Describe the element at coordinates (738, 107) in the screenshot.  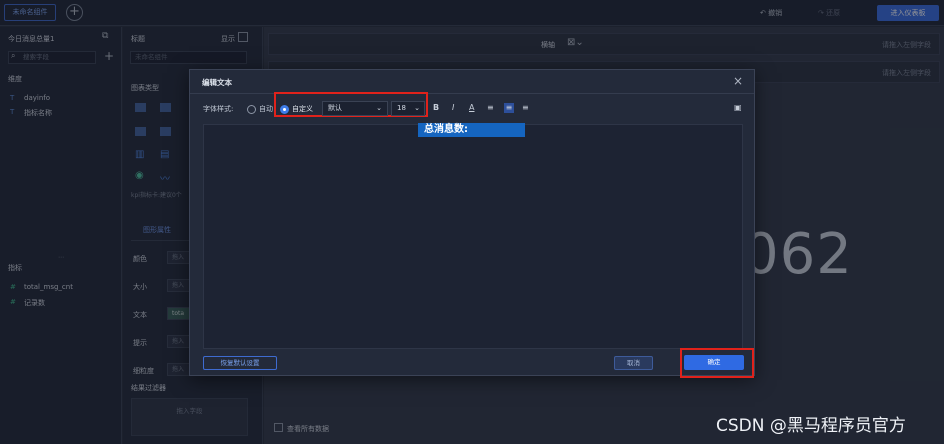
I see `insert-field-icon: ▣` at that location.